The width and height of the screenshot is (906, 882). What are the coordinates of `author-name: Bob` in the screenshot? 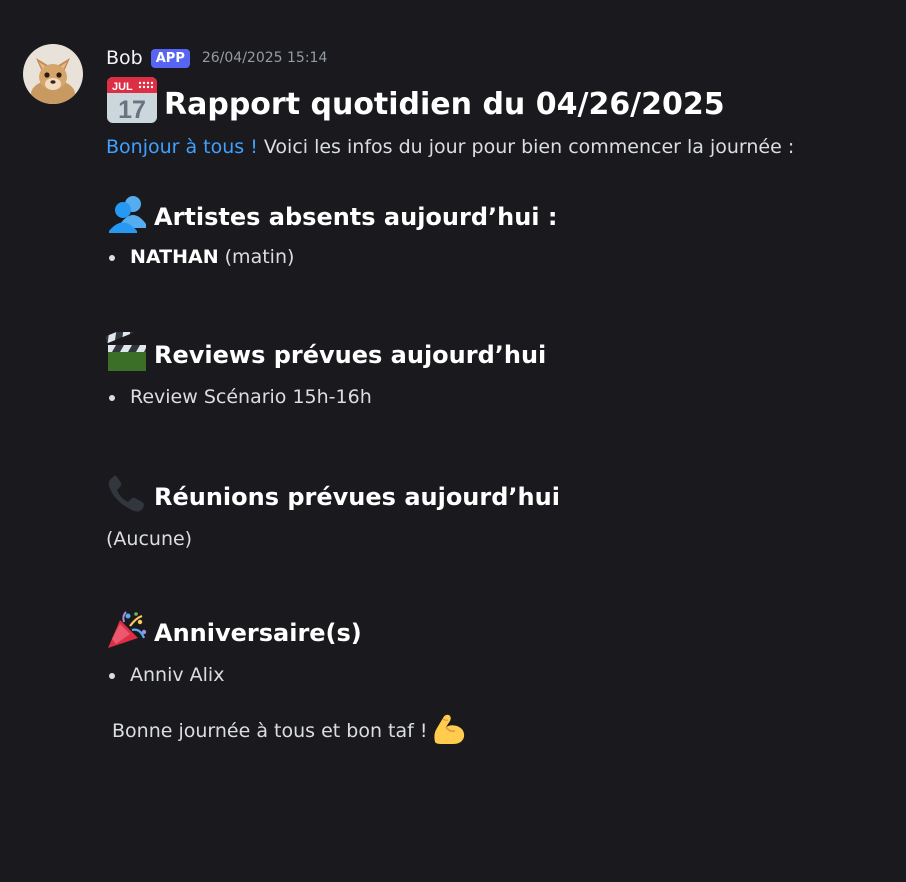 It's located at (124, 58).